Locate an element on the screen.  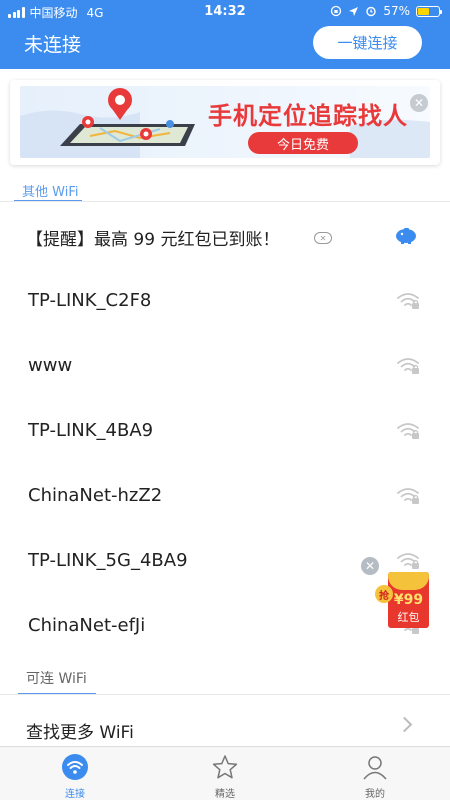
battery-icon is located at coordinates (429, 11).